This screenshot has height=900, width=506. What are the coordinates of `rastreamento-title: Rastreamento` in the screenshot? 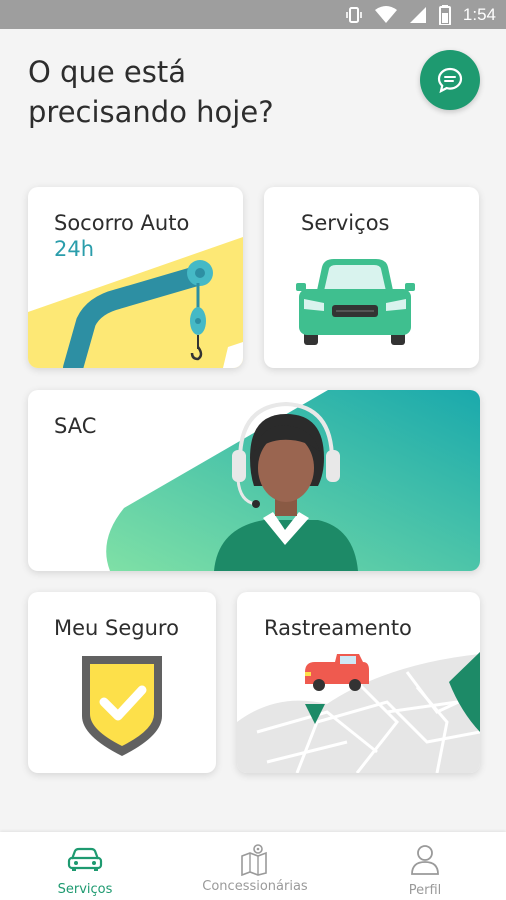 It's located at (338, 628).